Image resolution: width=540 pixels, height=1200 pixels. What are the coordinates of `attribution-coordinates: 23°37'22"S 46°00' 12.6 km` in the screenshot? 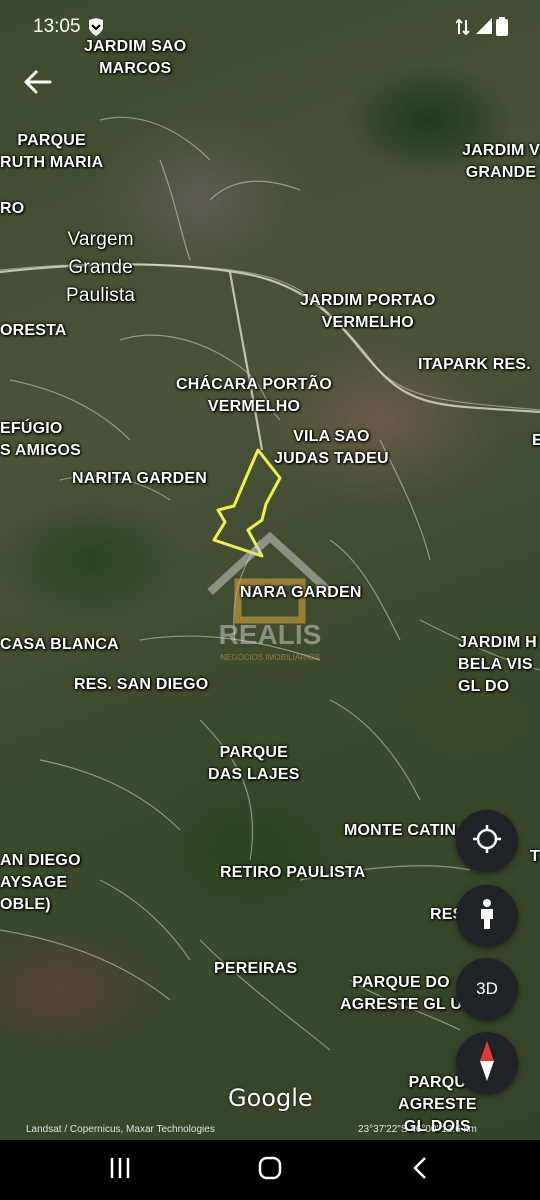 It's located at (417, 1129).